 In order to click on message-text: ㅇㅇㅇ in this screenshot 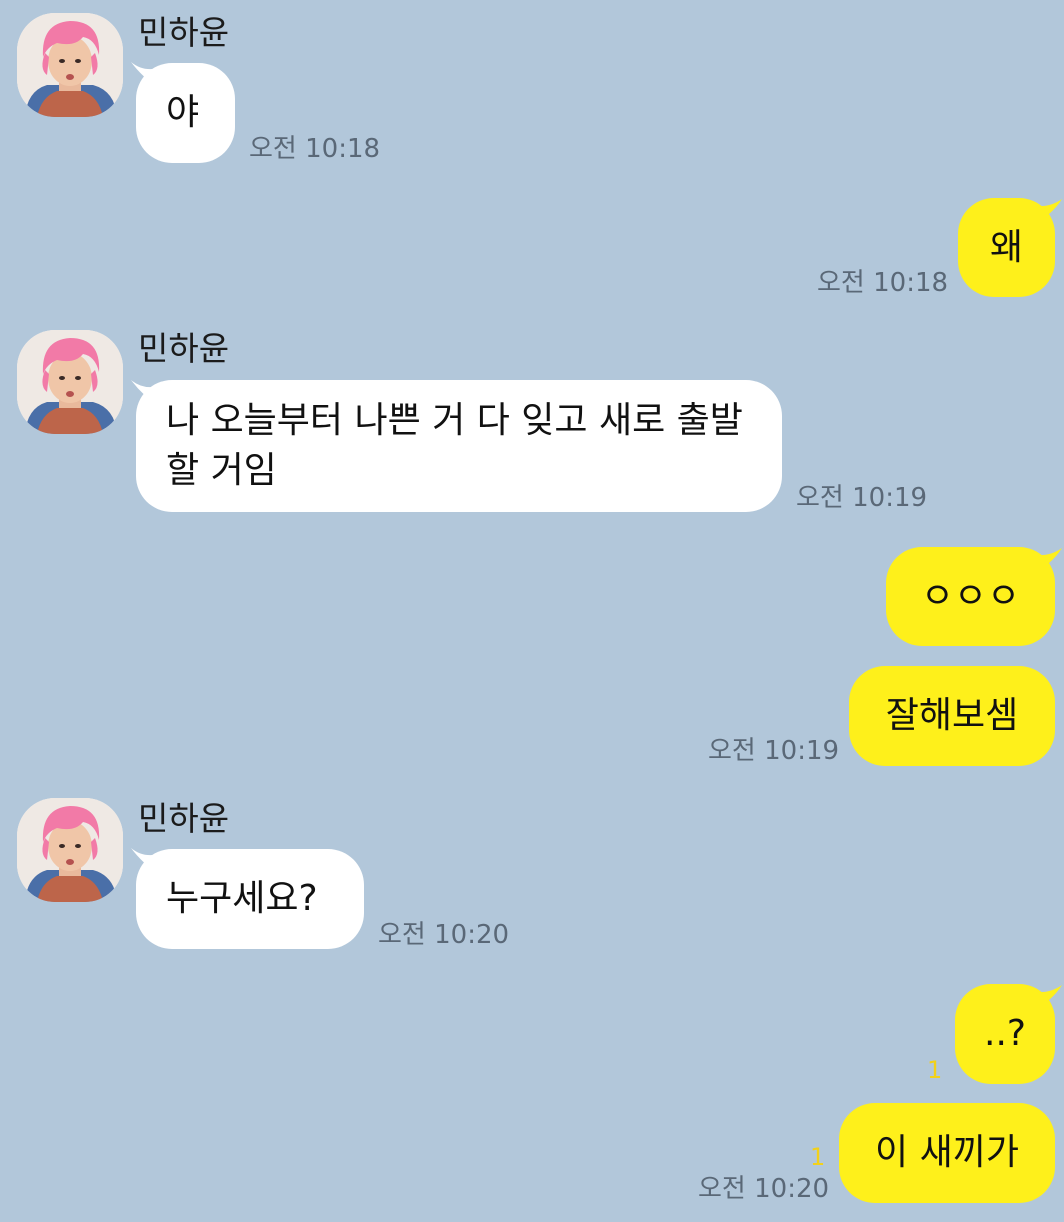, I will do `click(970, 596)`.